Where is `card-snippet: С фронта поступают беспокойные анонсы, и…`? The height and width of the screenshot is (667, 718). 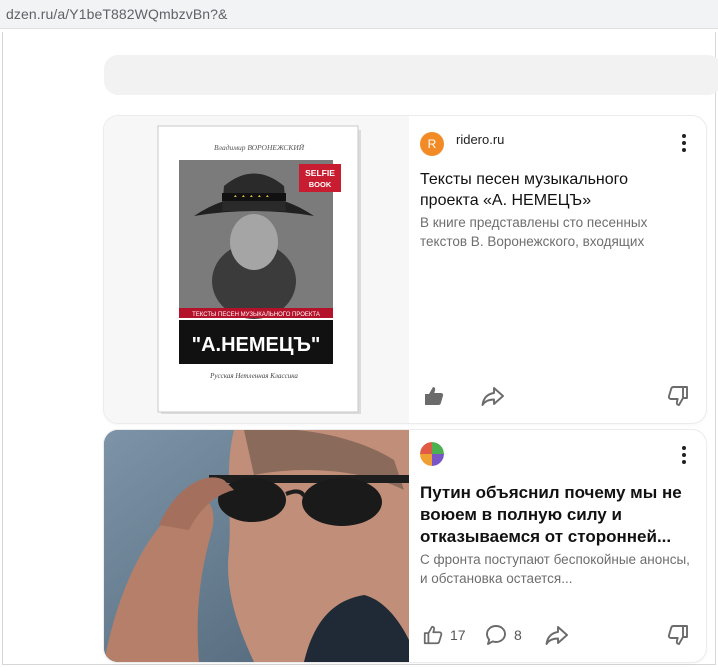 card-snippet: С фронта поступают беспокойные анонсы, и… is located at coordinates (555, 569).